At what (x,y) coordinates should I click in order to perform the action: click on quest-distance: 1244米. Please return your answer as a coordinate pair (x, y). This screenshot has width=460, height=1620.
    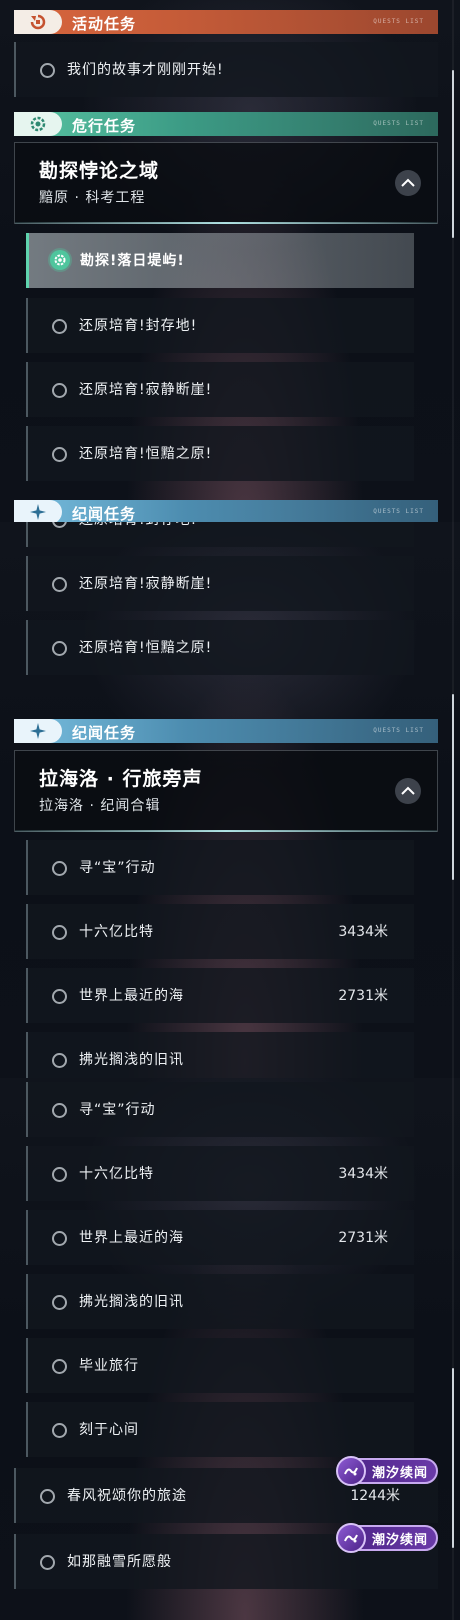
    Looking at the image, I should click on (375, 1496).